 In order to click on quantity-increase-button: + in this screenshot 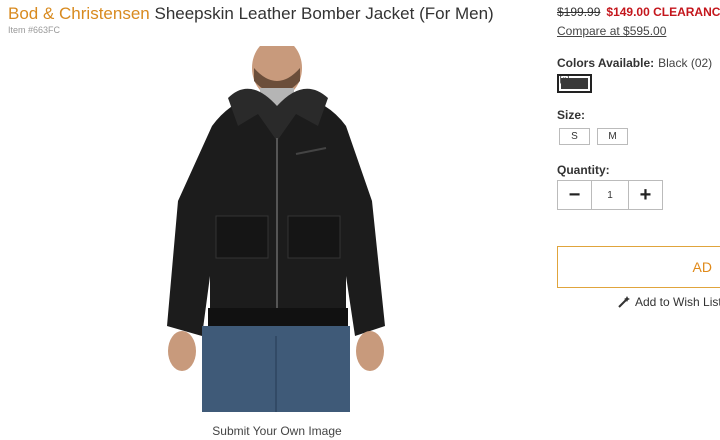, I will do `click(645, 195)`.